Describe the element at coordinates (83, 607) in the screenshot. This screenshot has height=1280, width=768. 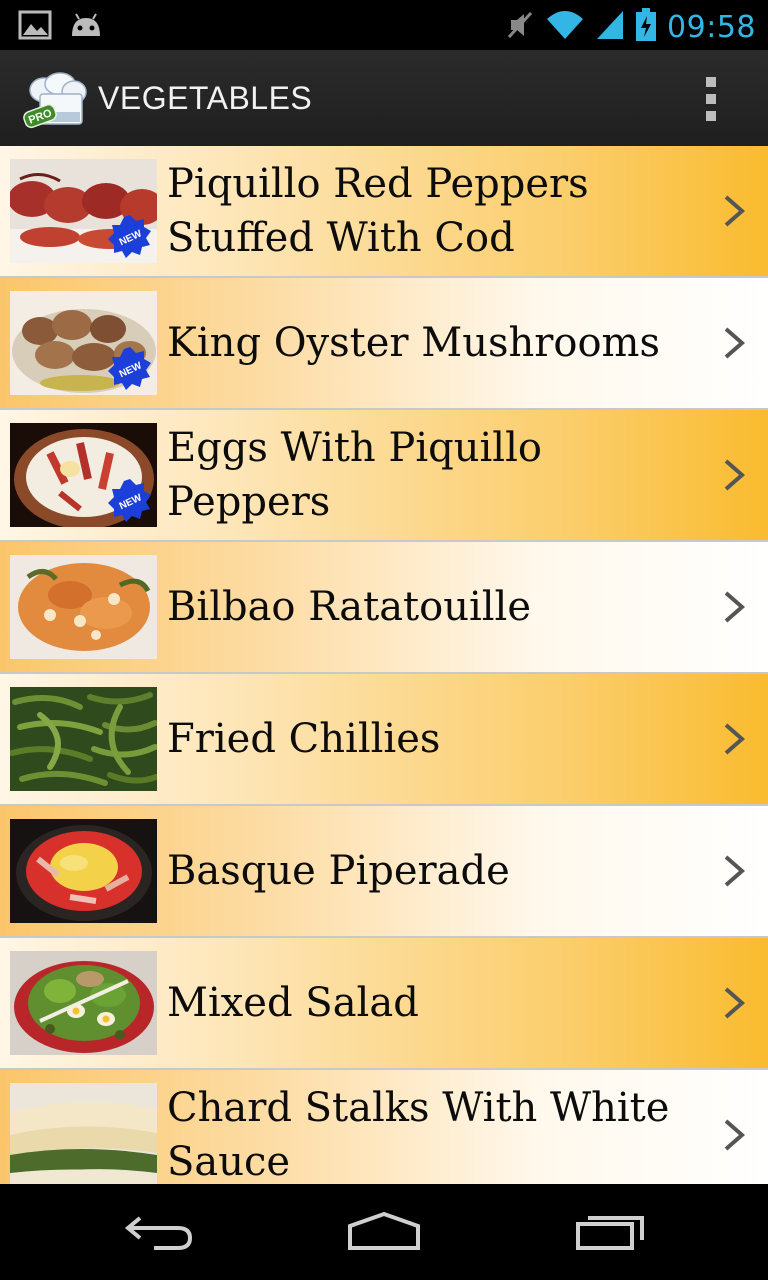
I see `ratatouille-photo` at that location.